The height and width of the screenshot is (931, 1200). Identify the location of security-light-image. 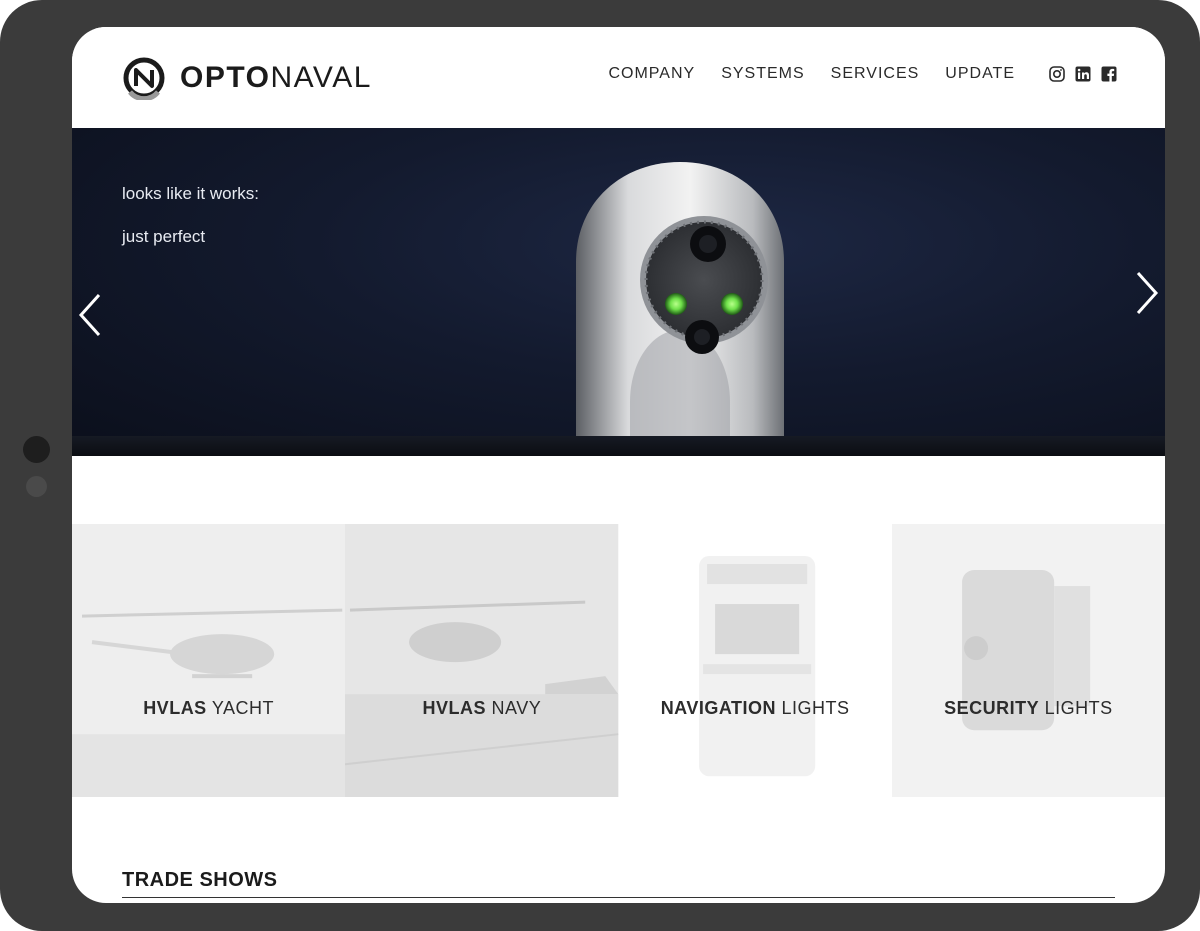
(1028, 660).